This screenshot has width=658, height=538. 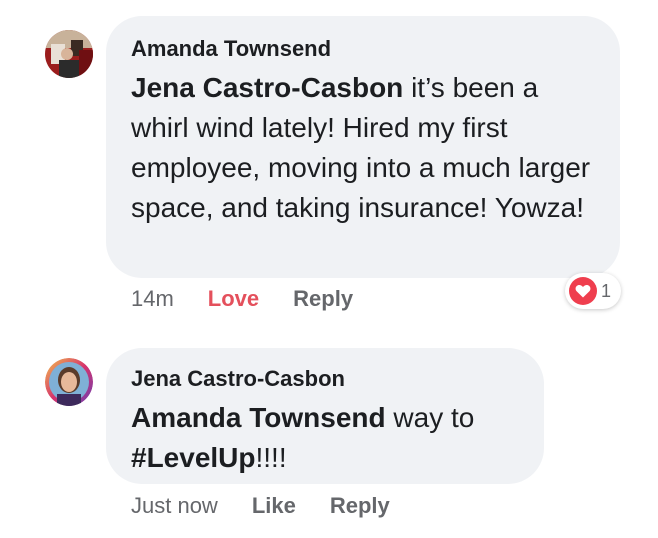 I want to click on comment-body: way to, so click(x=430, y=417).